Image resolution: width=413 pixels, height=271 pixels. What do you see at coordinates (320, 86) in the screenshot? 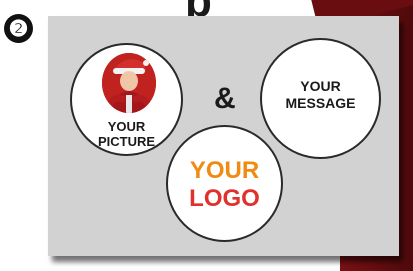
I see `message-label-line1: YOUR` at bounding box center [320, 86].